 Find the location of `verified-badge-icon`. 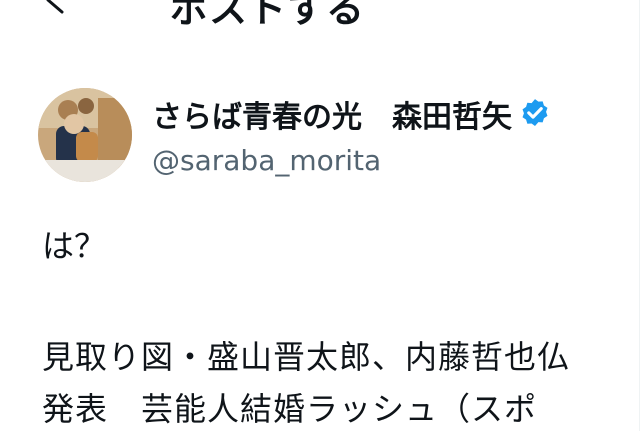

verified-badge-icon is located at coordinates (535, 113).